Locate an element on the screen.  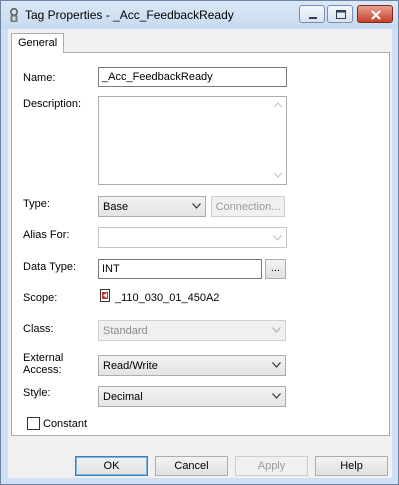
external-access-label-line1: External is located at coordinates (43, 358).